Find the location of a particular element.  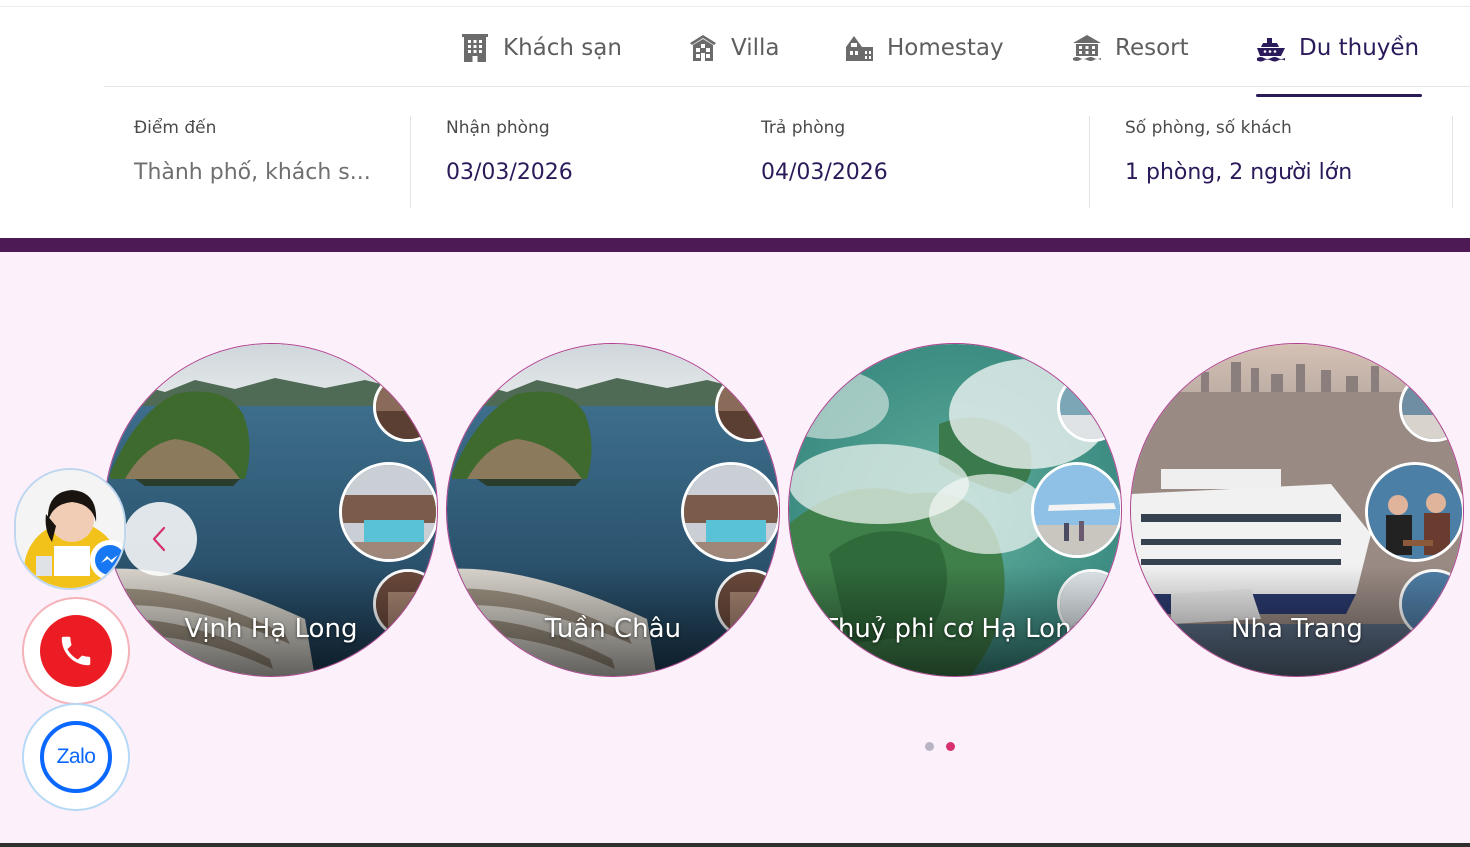

checkin-date: 03/03/2026 is located at coordinates (509, 172).